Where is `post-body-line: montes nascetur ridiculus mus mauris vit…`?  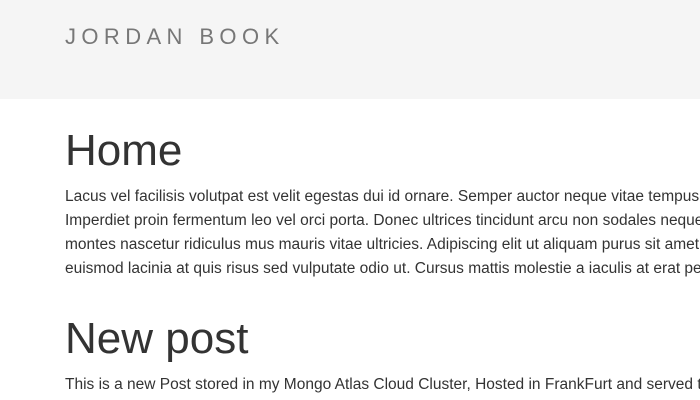 post-body-line: montes nascetur ridiculus mus mauris vit… is located at coordinates (382, 244).